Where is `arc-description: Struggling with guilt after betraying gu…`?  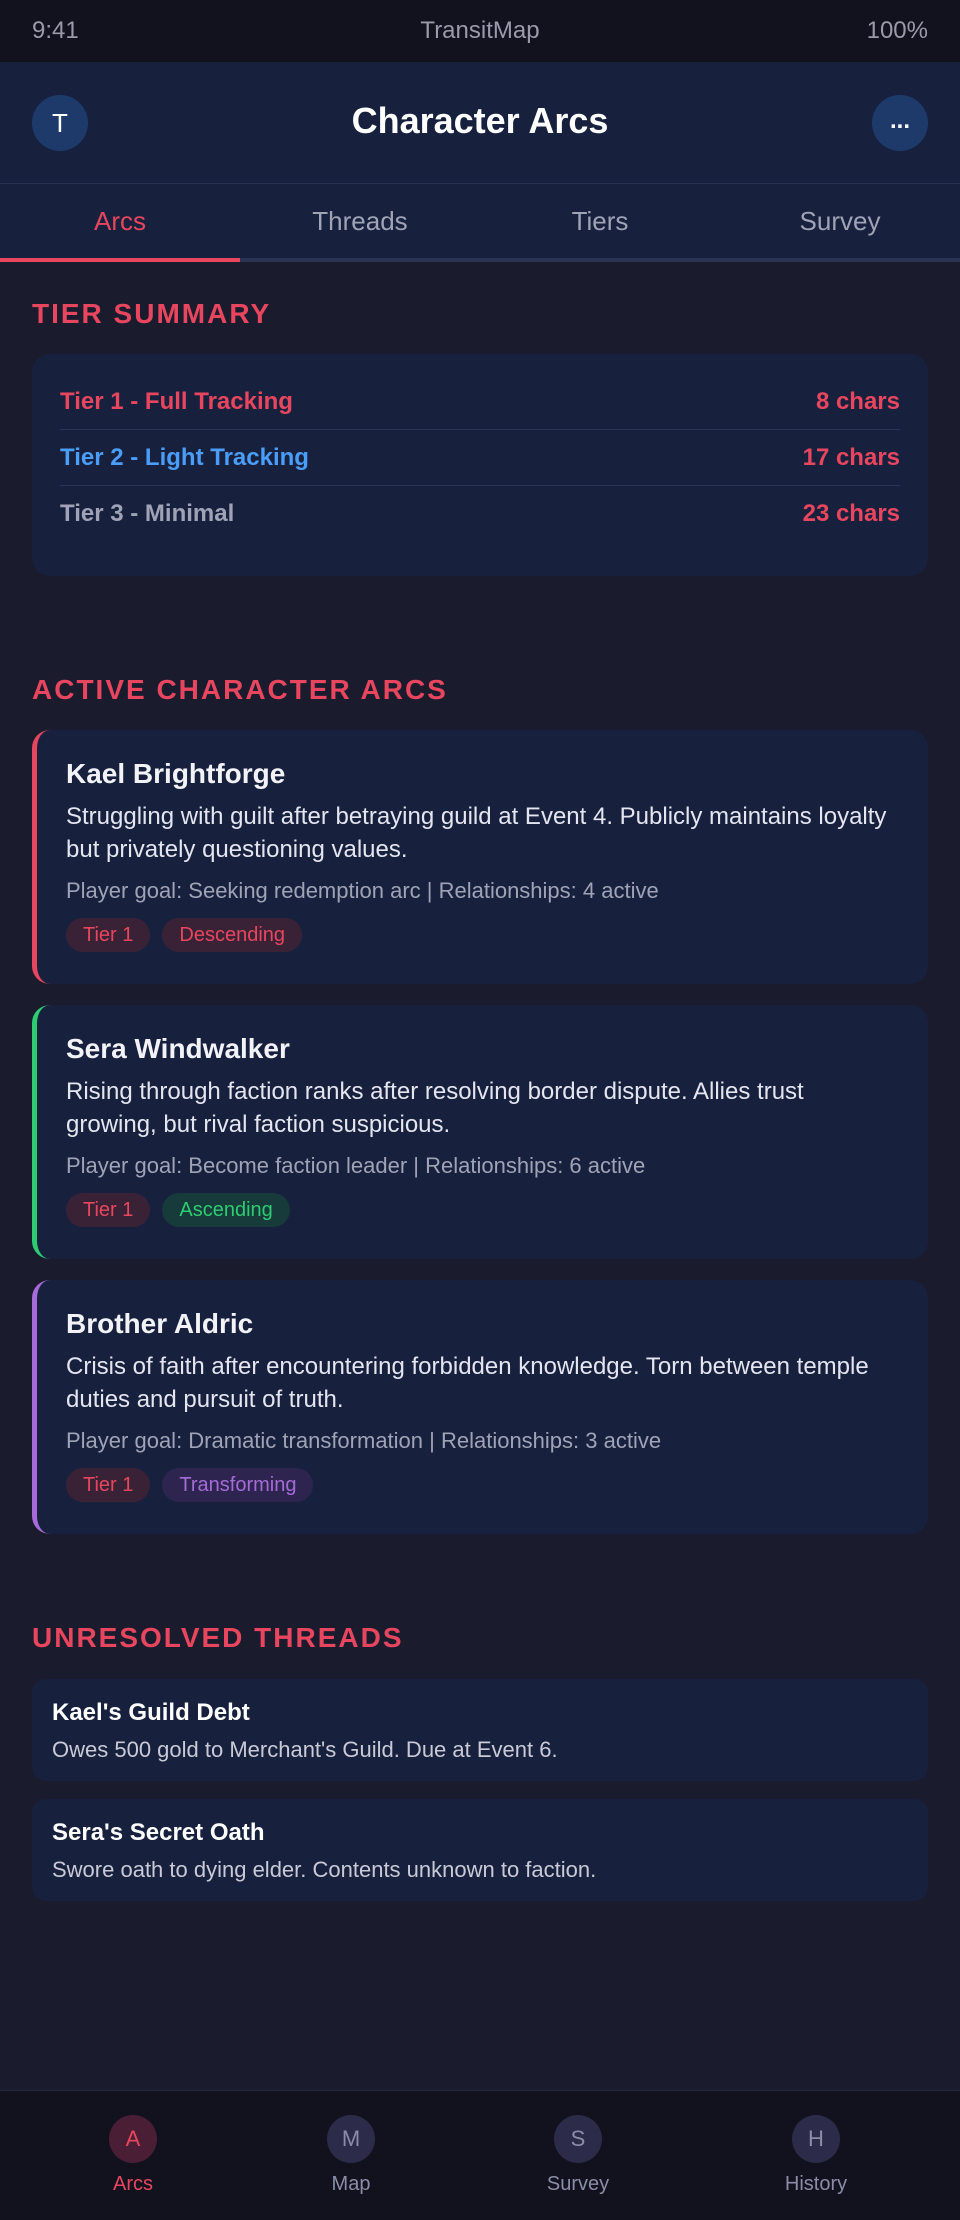
arc-description: Struggling with guilt after betraying gu… is located at coordinates (476, 833).